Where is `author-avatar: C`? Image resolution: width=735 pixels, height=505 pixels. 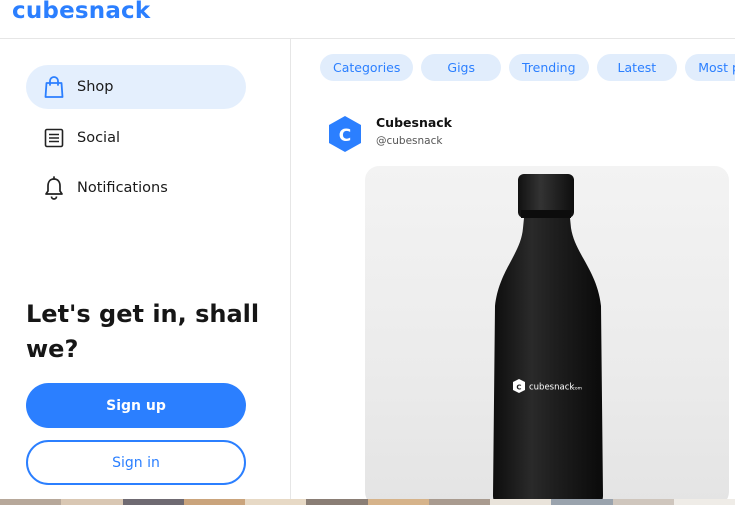 author-avatar: C is located at coordinates (345, 134).